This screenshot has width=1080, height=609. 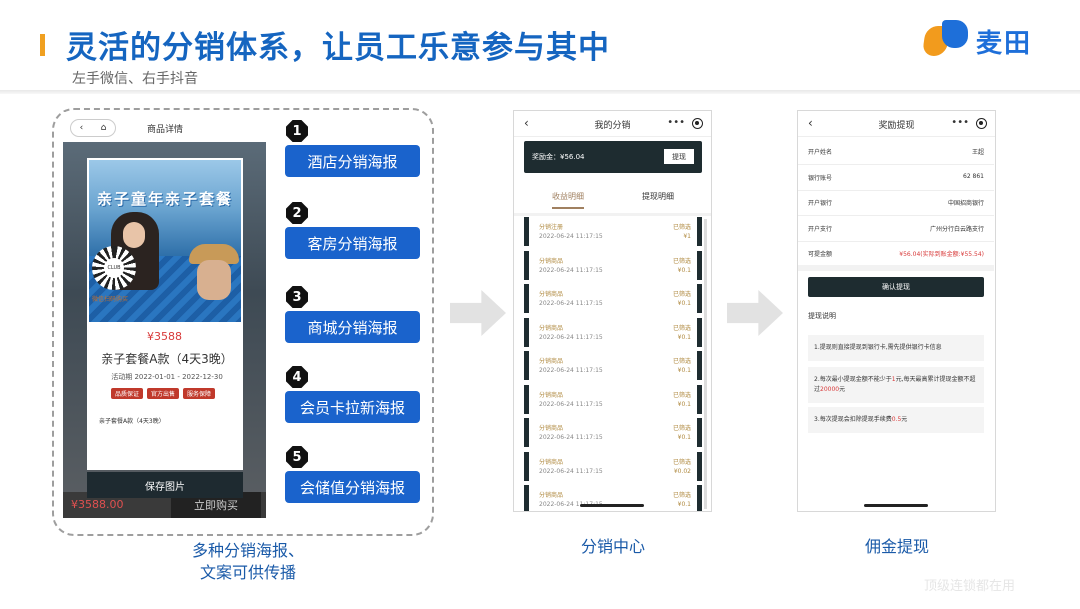 I want to click on logo-text: 麦田, so click(x=1004, y=43).